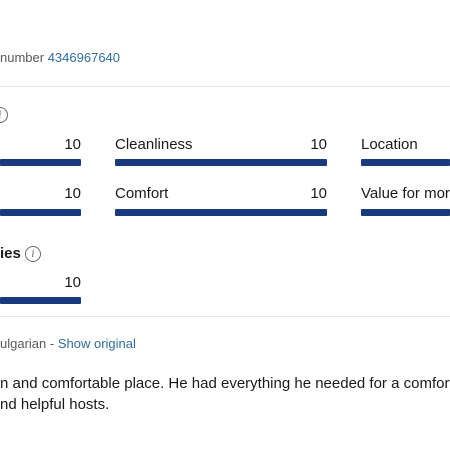 The image size is (450, 450). Describe the element at coordinates (318, 193) in the screenshot. I see `score-value-comfort: 10` at that location.